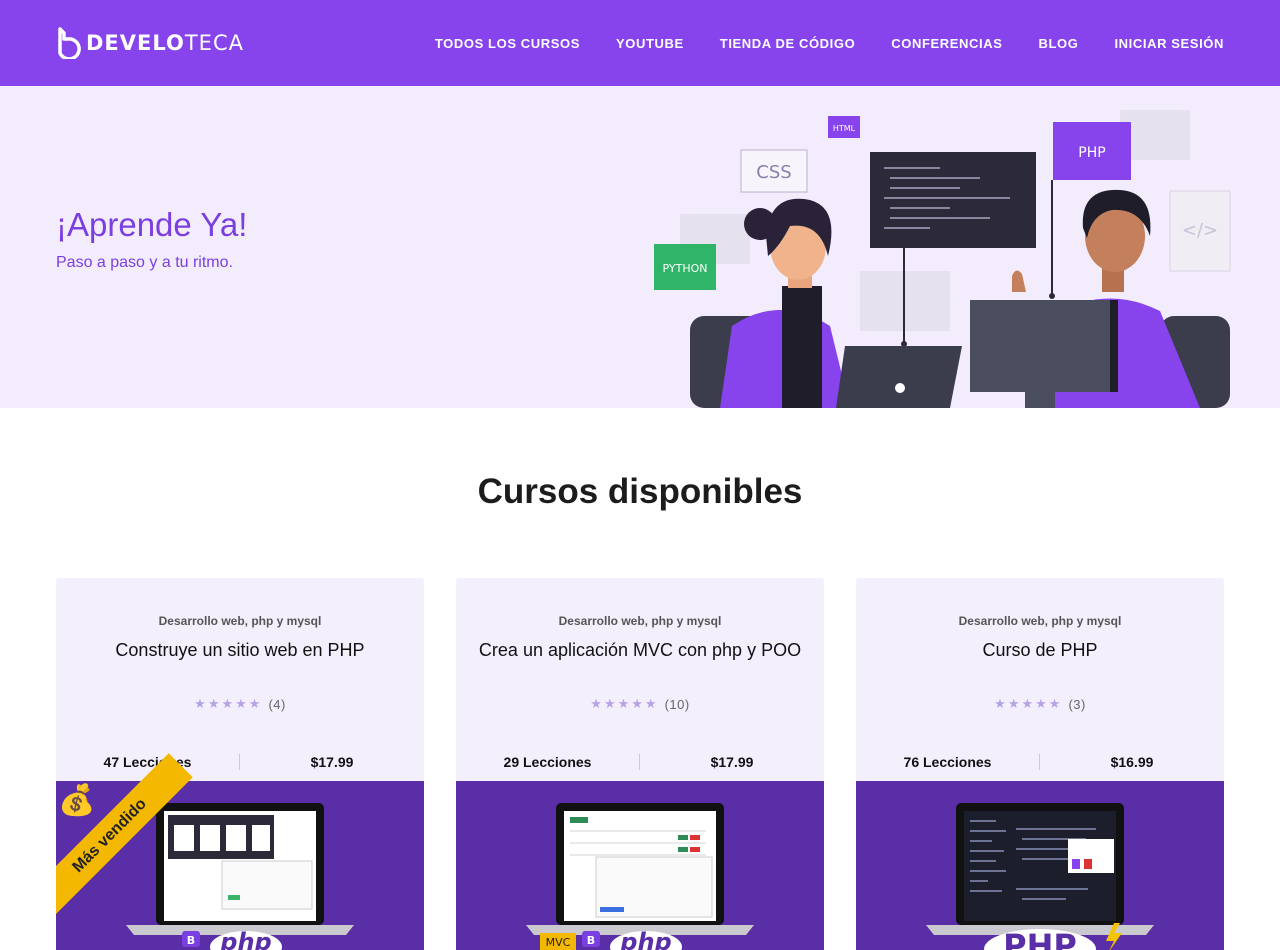 This screenshot has height=950, width=1280. What do you see at coordinates (677, 704) in the screenshot?
I see `rating-count: (10)` at bounding box center [677, 704].